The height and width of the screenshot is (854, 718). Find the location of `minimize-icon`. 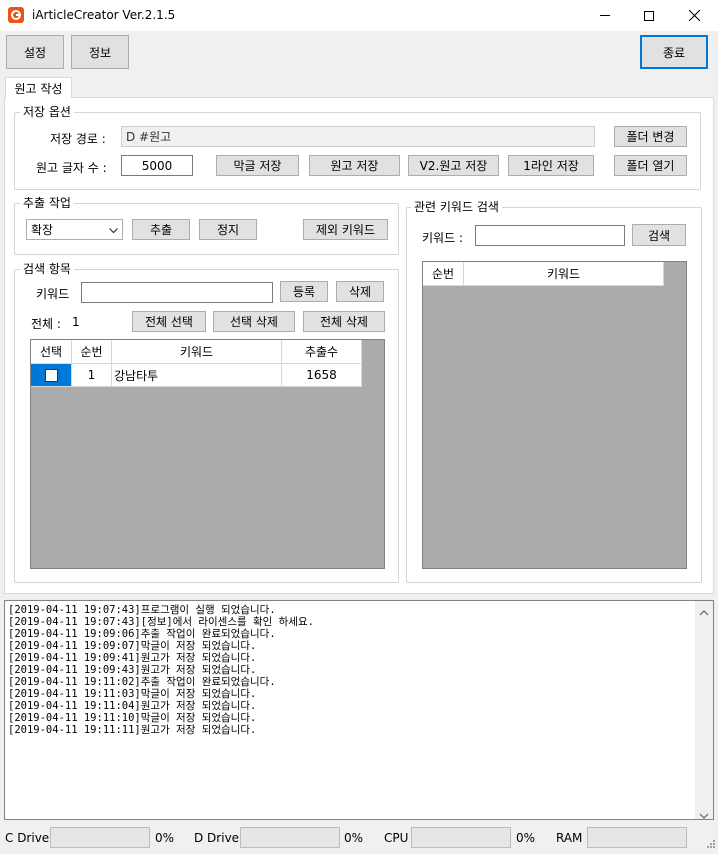

minimize-icon is located at coordinates (605, 15).